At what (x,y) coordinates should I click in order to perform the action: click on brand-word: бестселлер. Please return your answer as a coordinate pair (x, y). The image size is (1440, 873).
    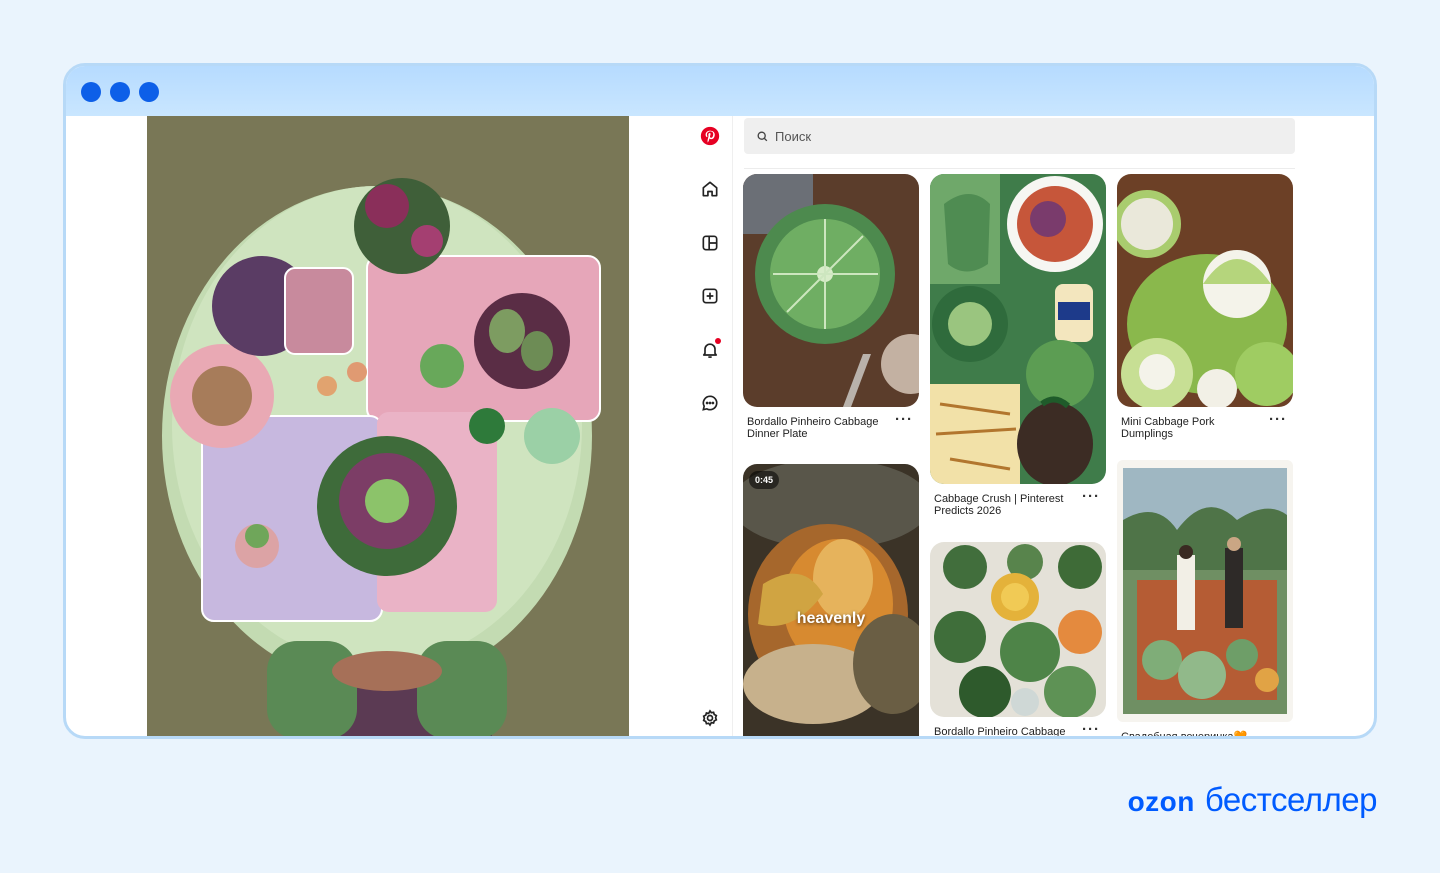
    Looking at the image, I should click on (1291, 799).